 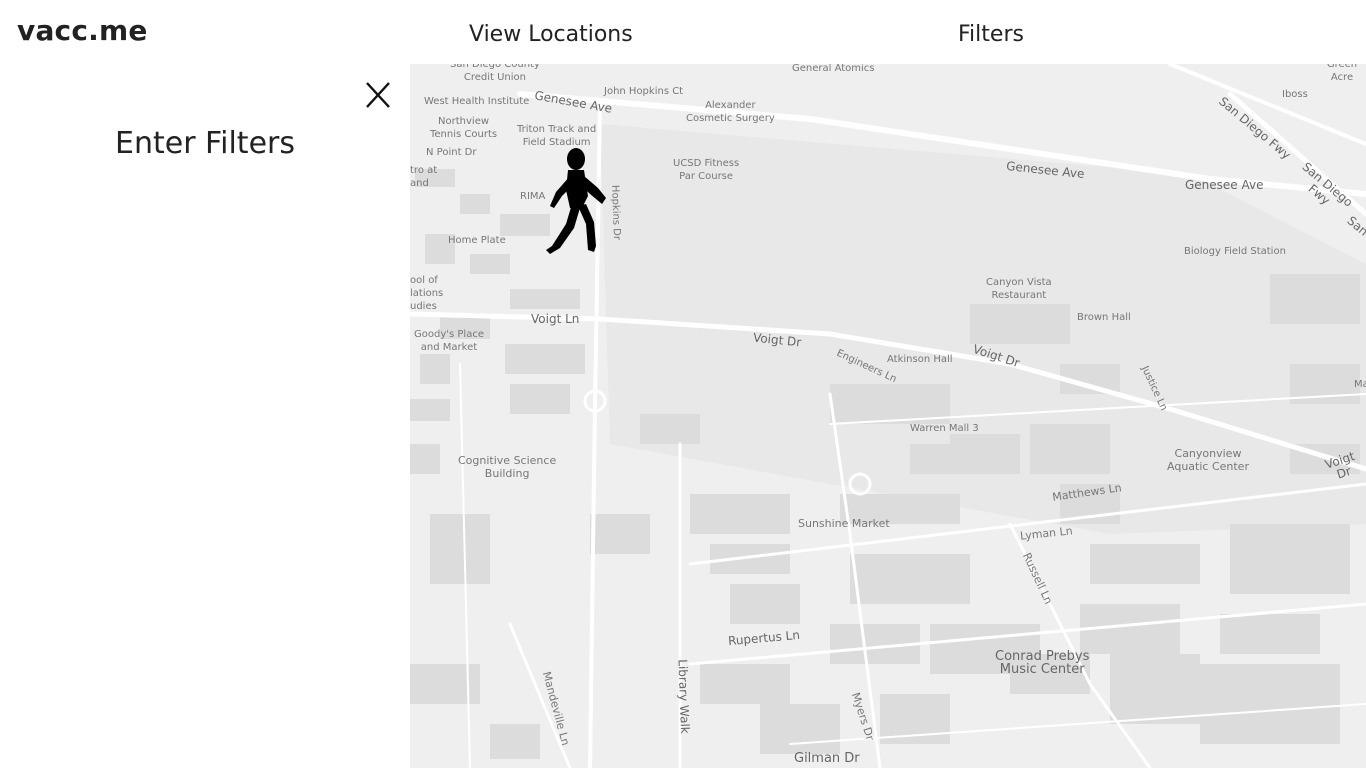 I want to click on close-filters-button, so click(x=378, y=95).